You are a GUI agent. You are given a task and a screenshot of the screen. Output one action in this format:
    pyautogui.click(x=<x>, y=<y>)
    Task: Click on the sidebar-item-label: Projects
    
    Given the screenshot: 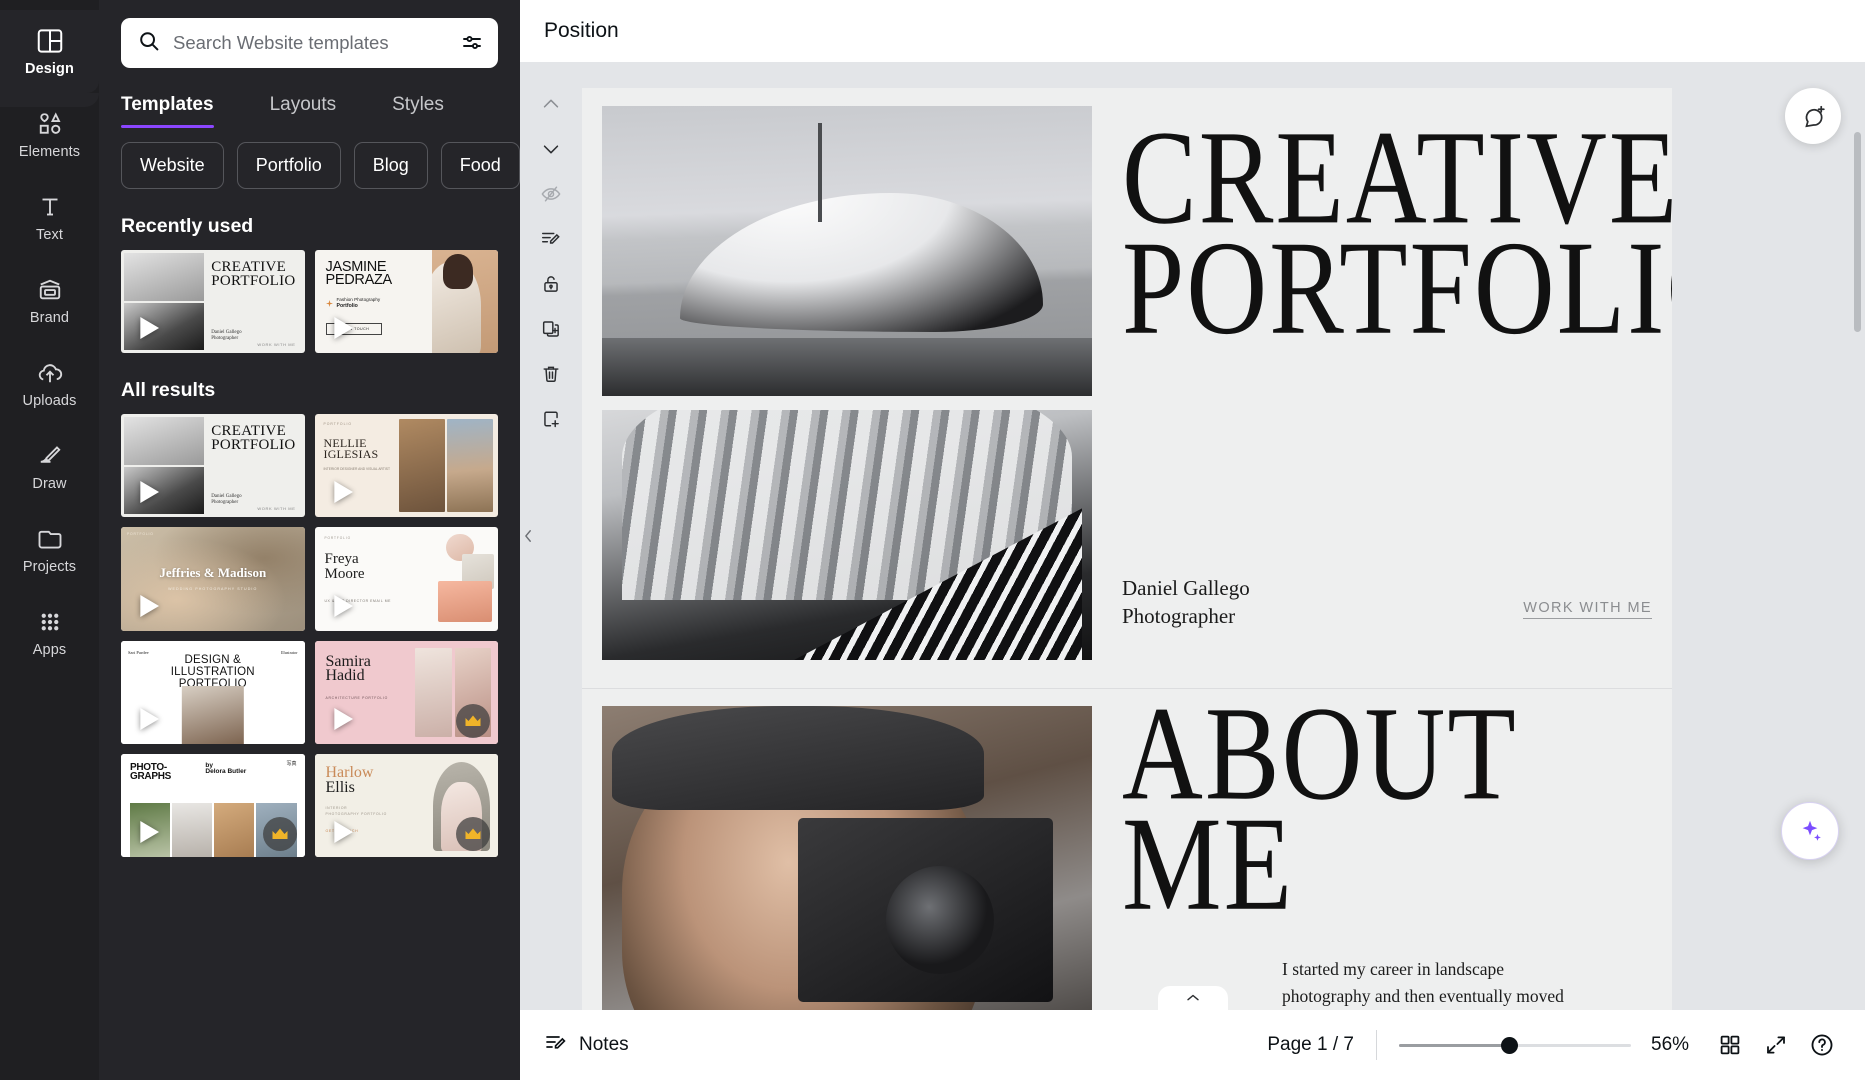 What is the action you would take?
    pyautogui.click(x=49, y=567)
    